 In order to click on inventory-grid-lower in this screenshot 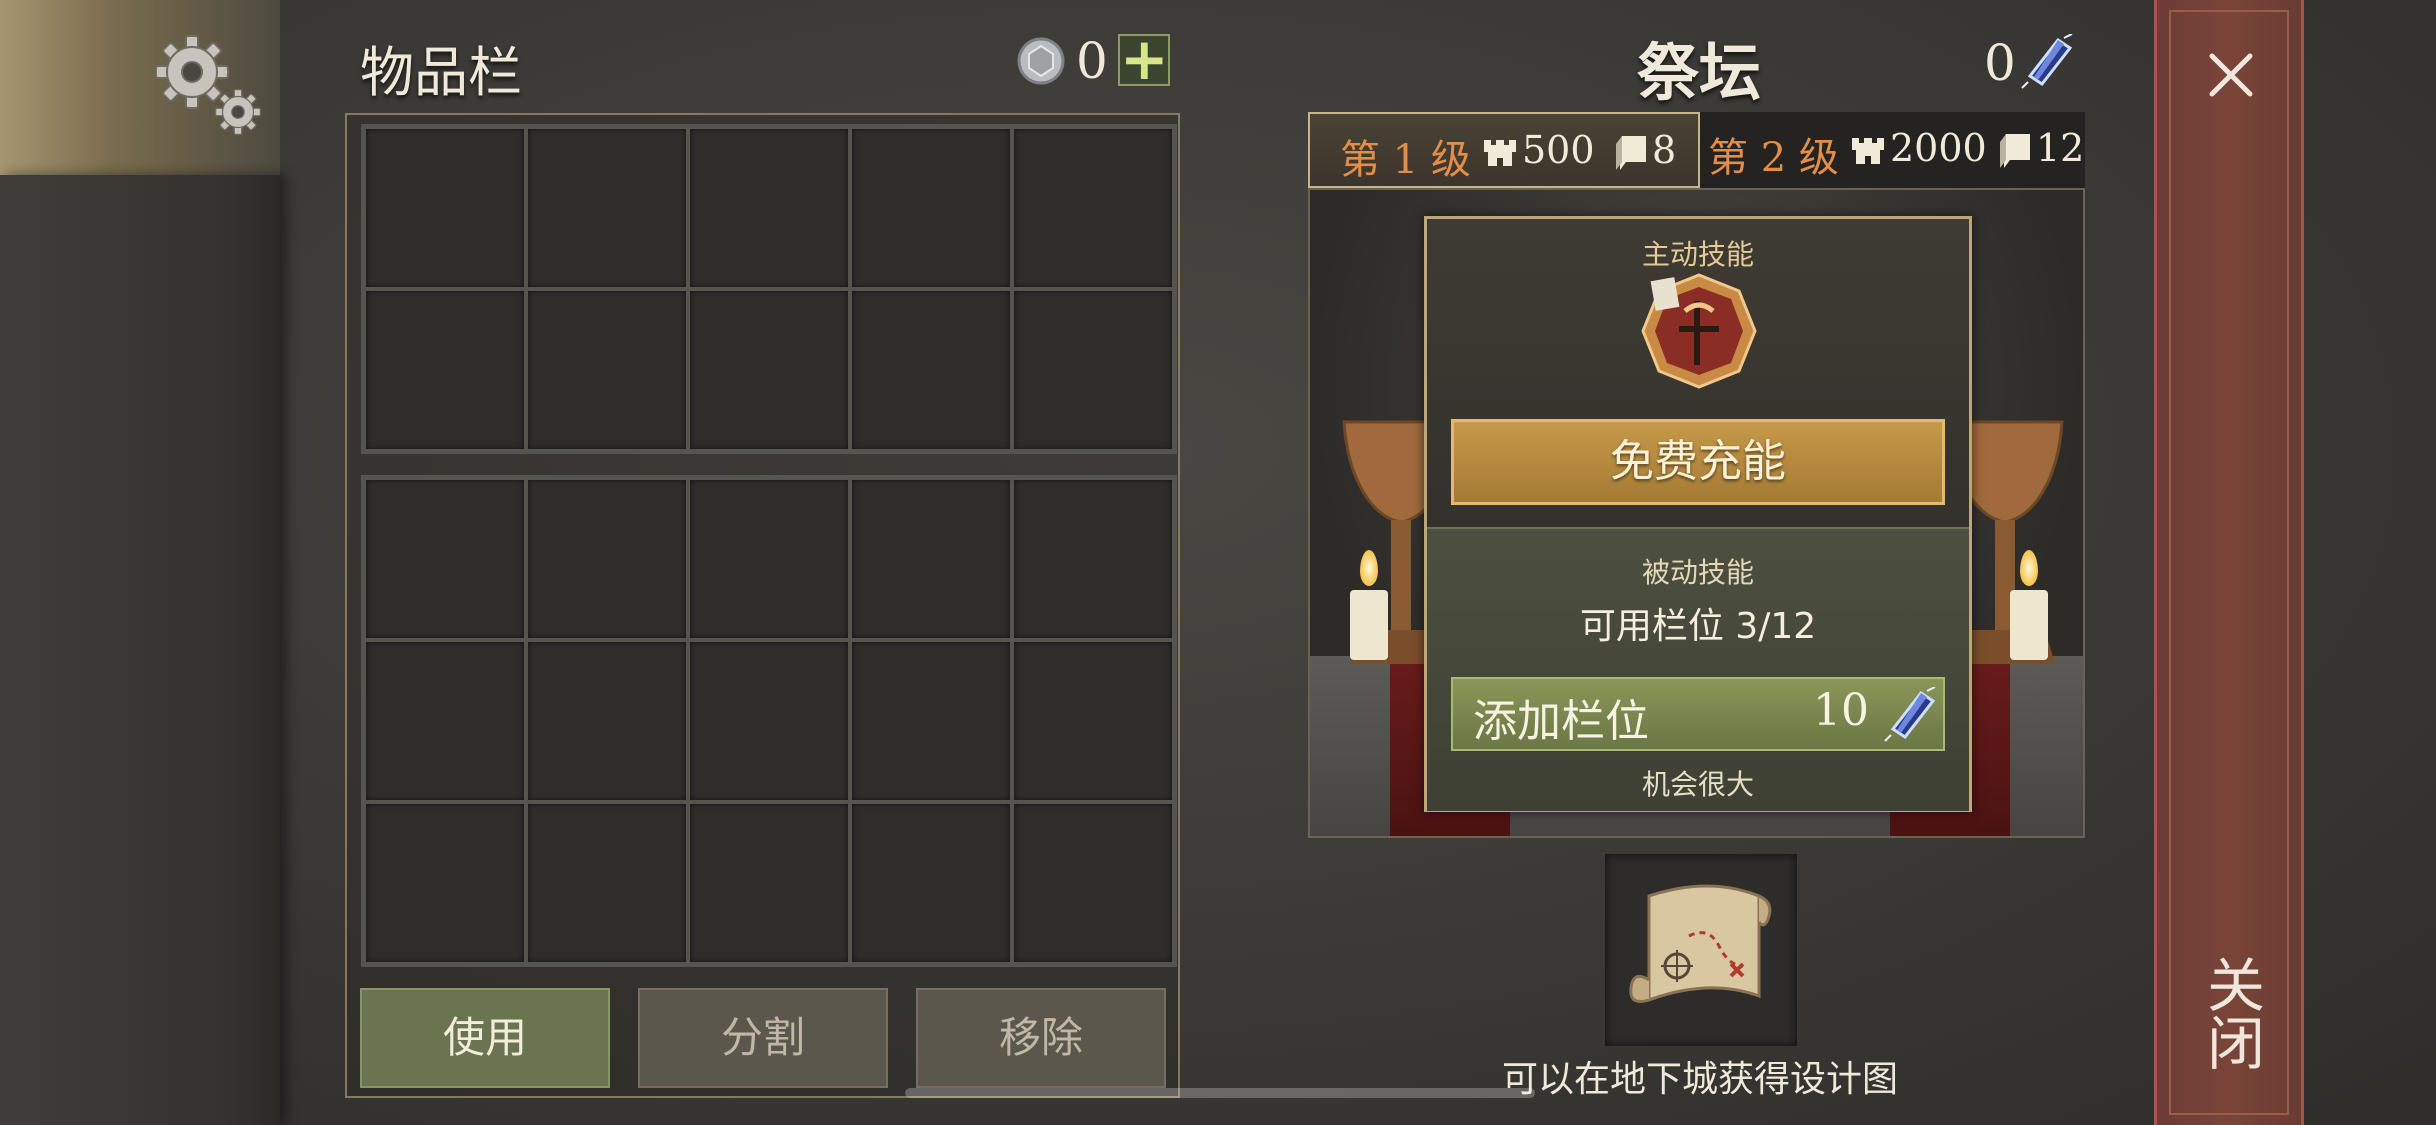, I will do `click(769, 721)`.